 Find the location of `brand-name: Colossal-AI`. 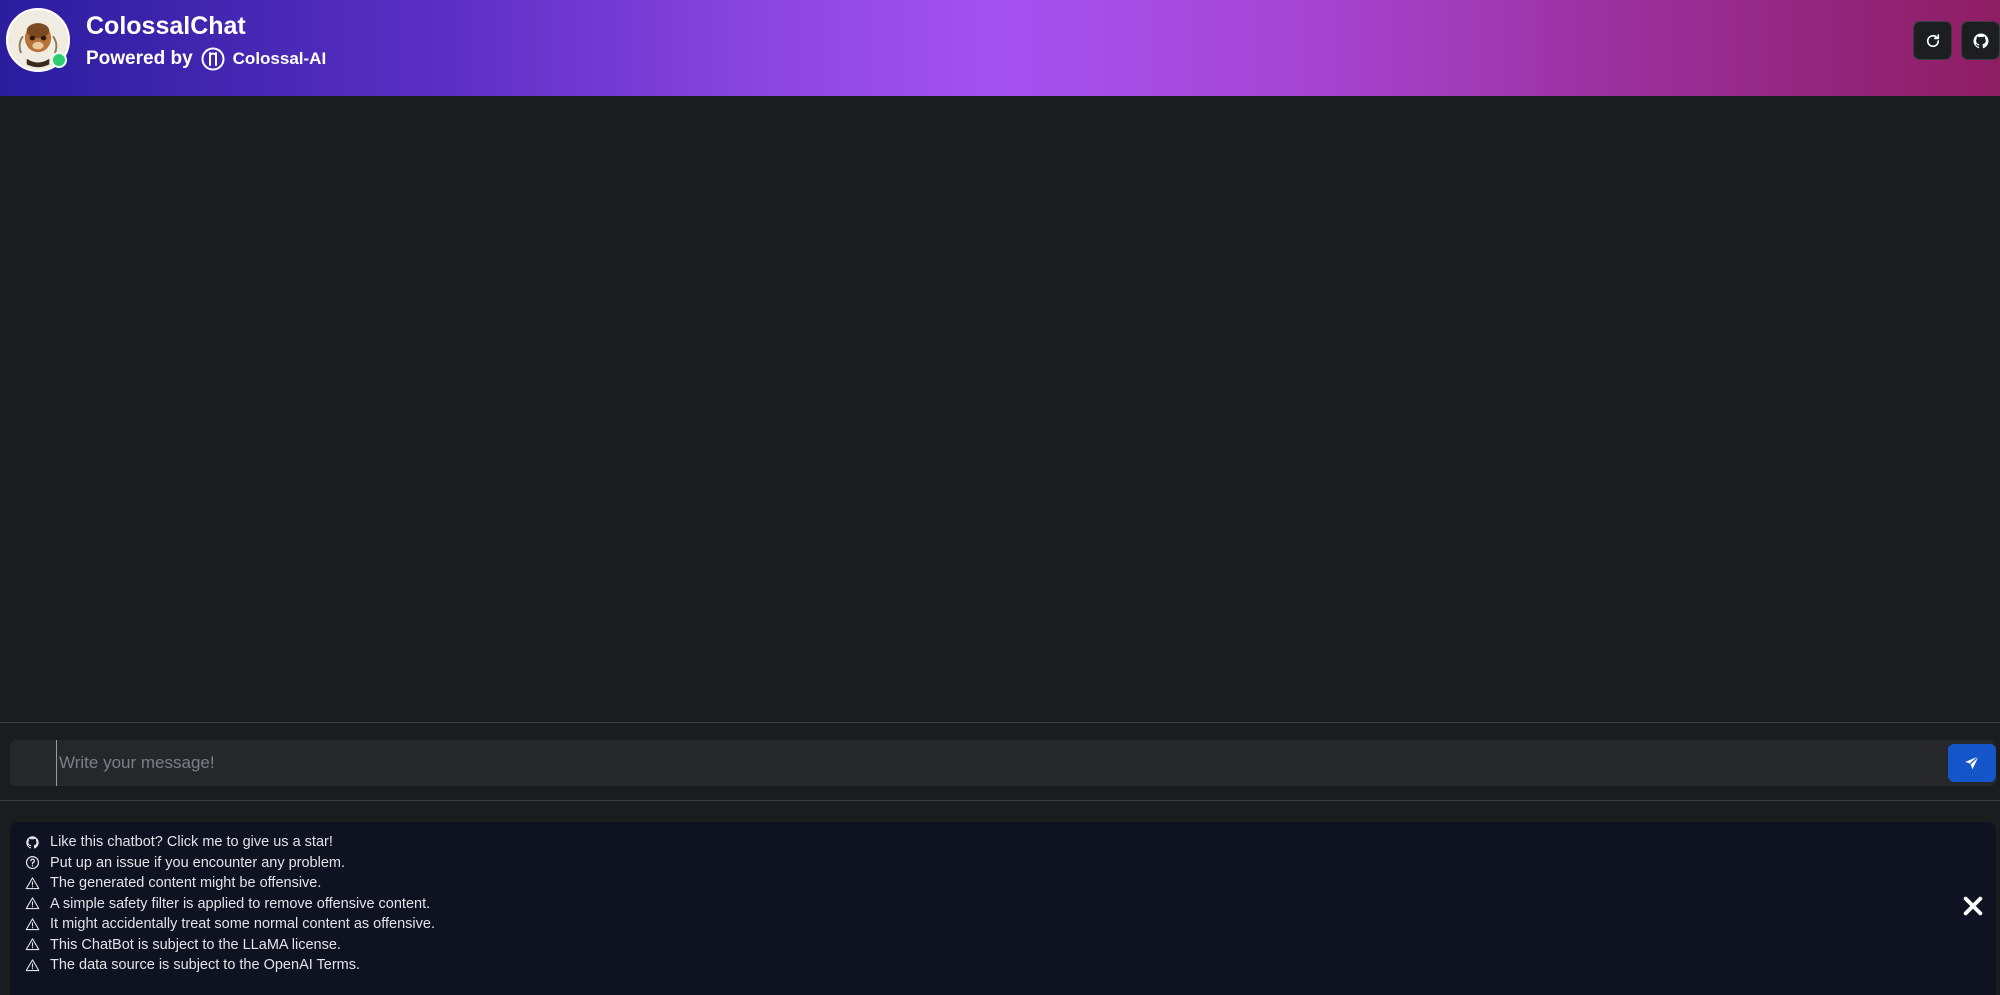

brand-name: Colossal-AI is located at coordinates (279, 58).